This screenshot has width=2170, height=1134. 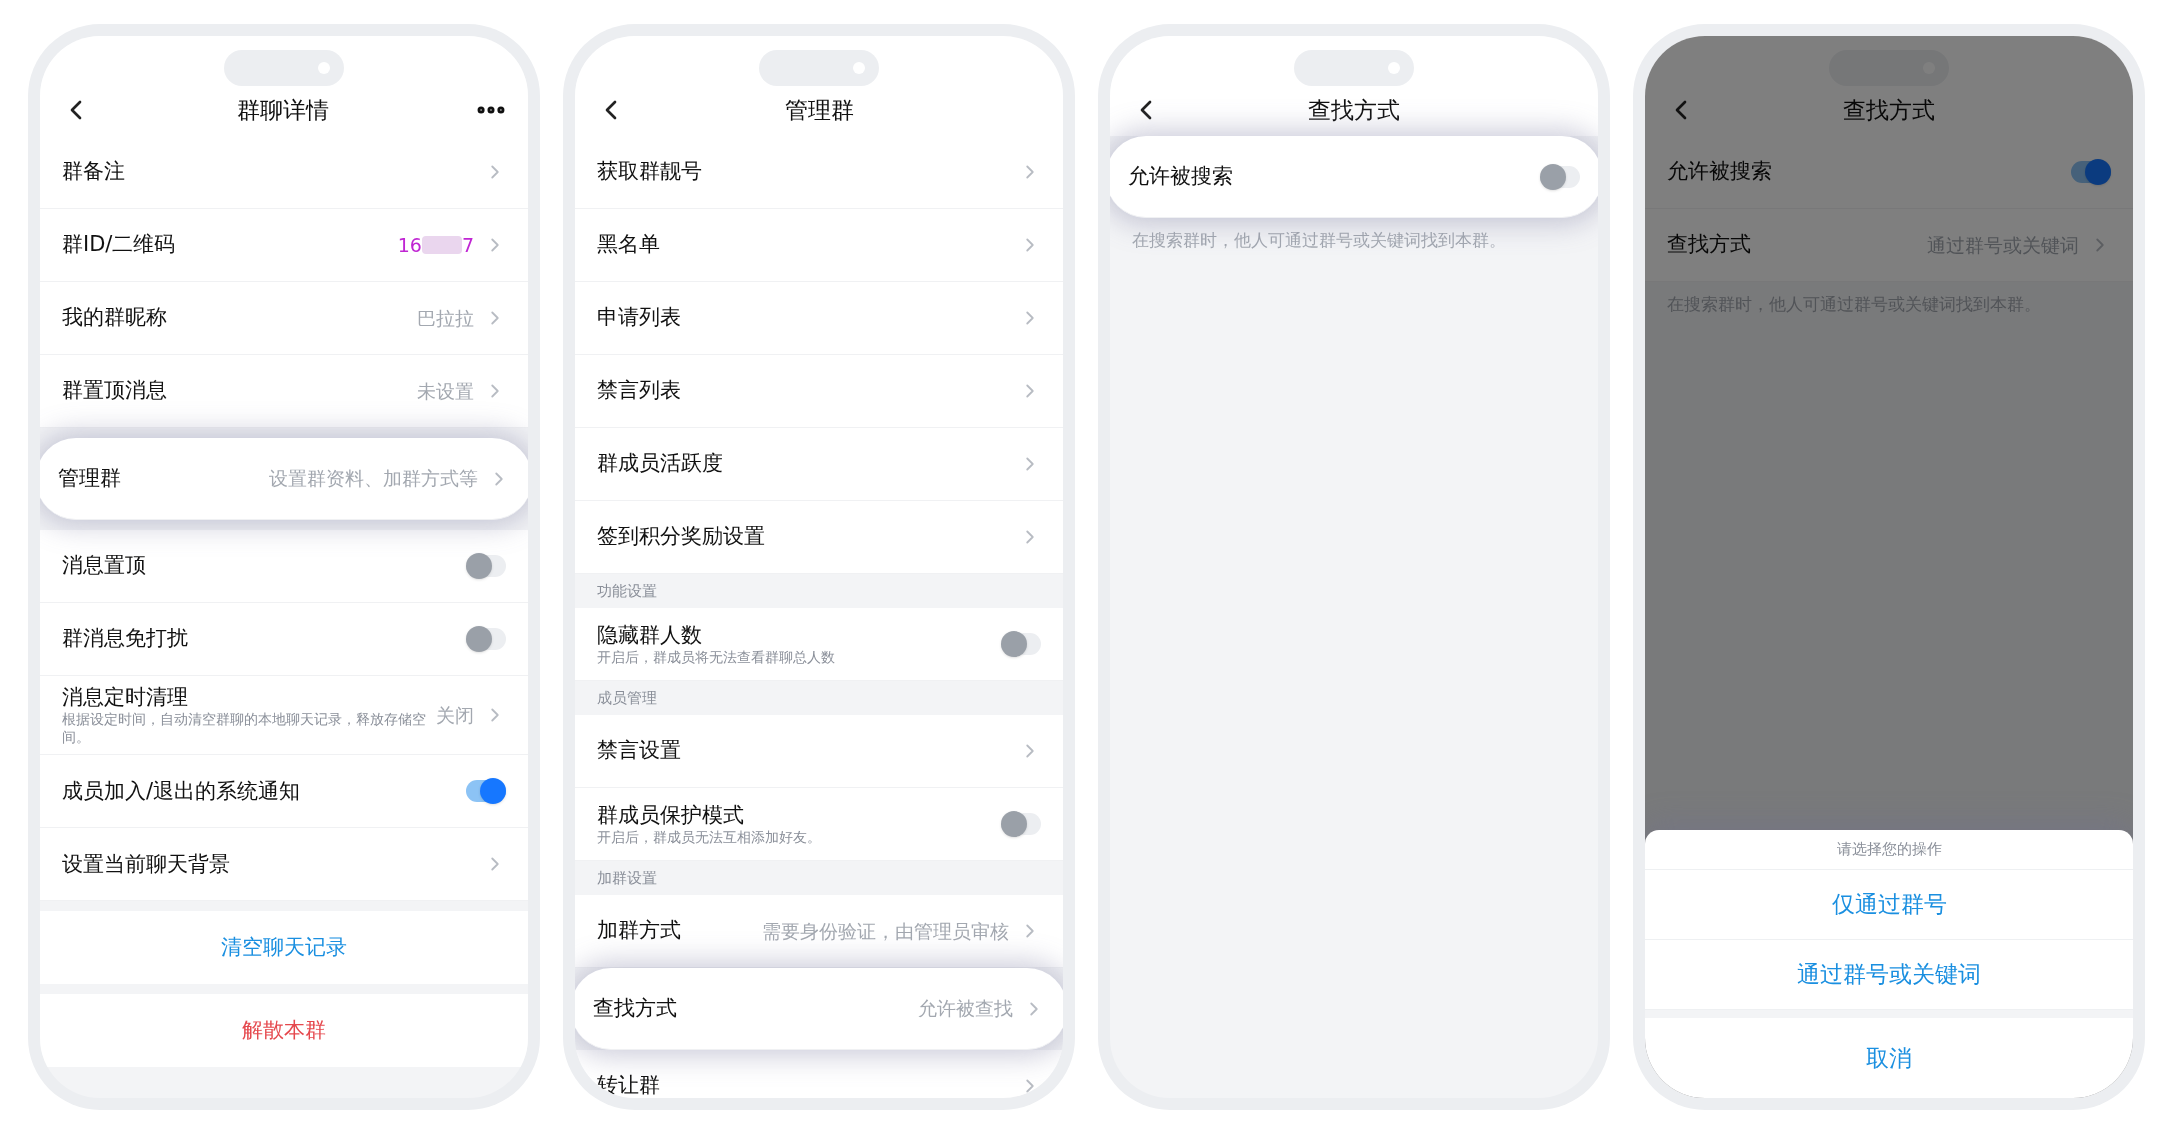 What do you see at coordinates (716, 657) in the screenshot?
I see `row-description: 开启后，群成员将无法查看群聊总人数` at bounding box center [716, 657].